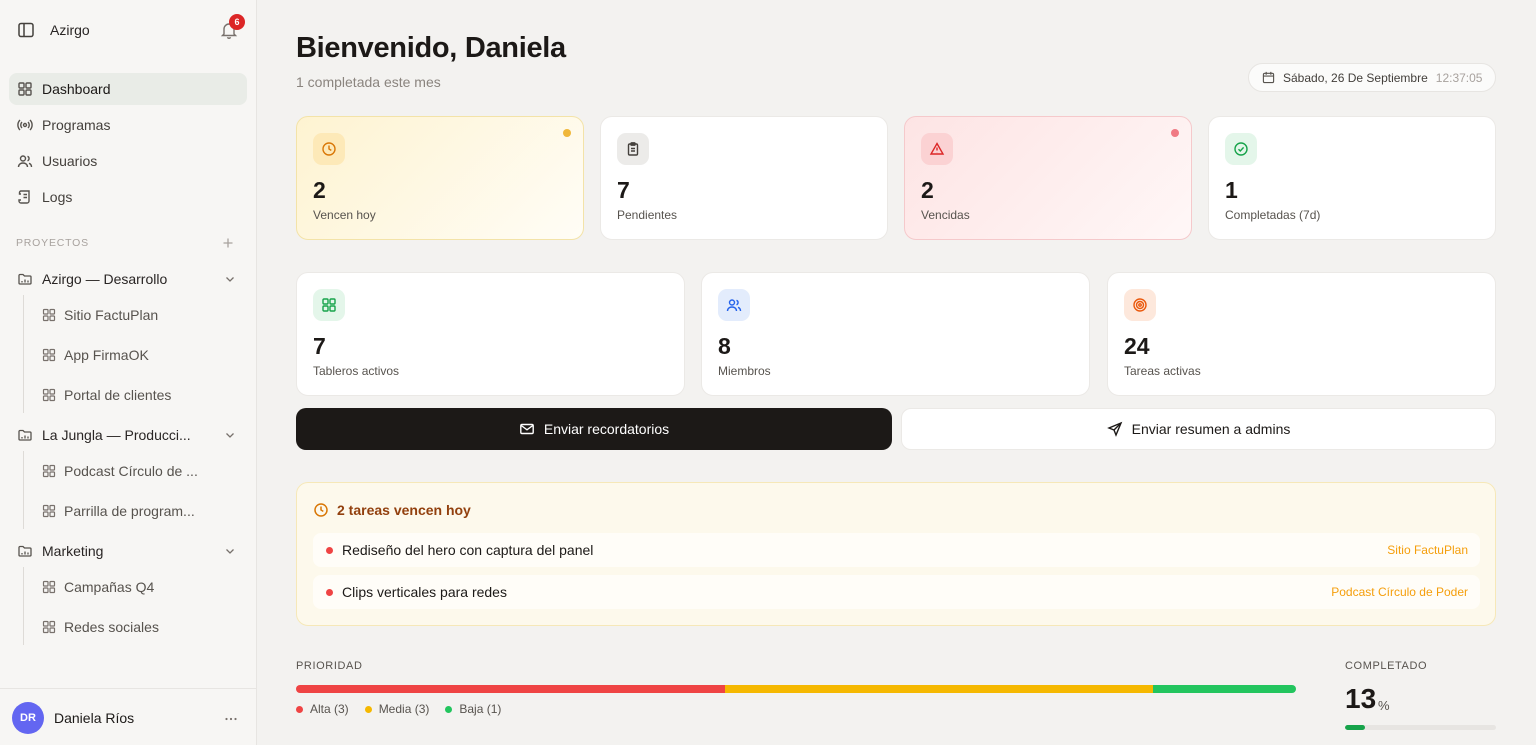 This screenshot has width=1536, height=745. I want to click on sidebar-item-dashboard: Dashboard, so click(128, 89).